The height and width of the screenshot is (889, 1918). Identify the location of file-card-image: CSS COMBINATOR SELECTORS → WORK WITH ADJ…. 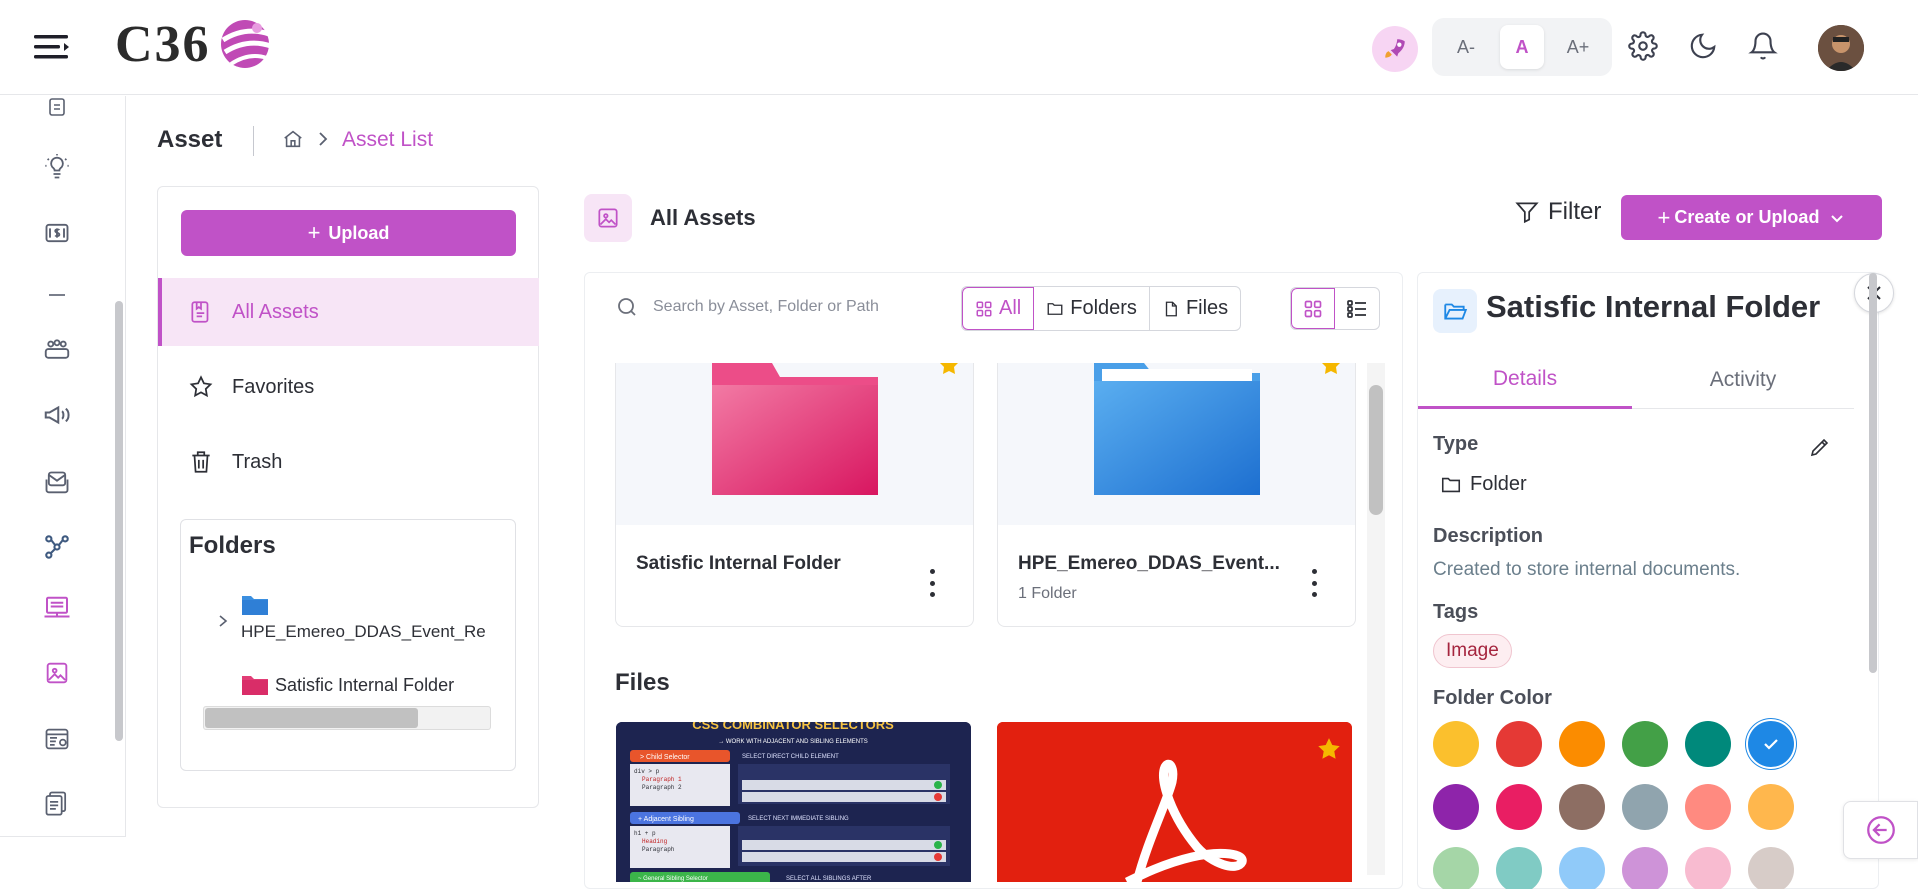
(793, 802).